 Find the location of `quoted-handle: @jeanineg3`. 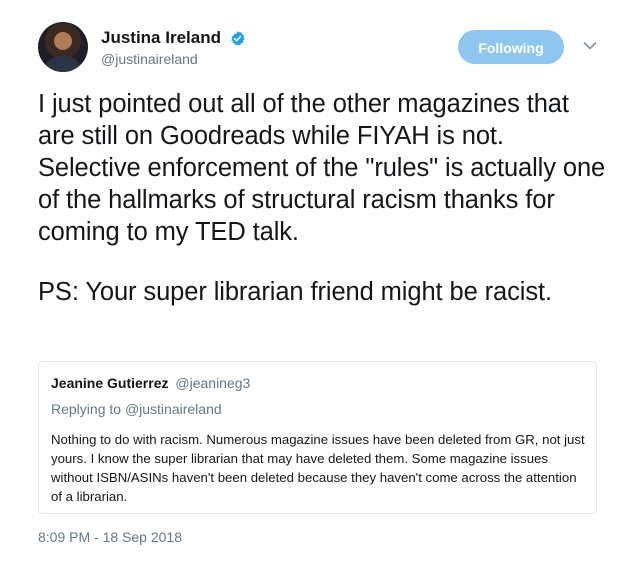

quoted-handle: @jeanineg3 is located at coordinates (213, 383).